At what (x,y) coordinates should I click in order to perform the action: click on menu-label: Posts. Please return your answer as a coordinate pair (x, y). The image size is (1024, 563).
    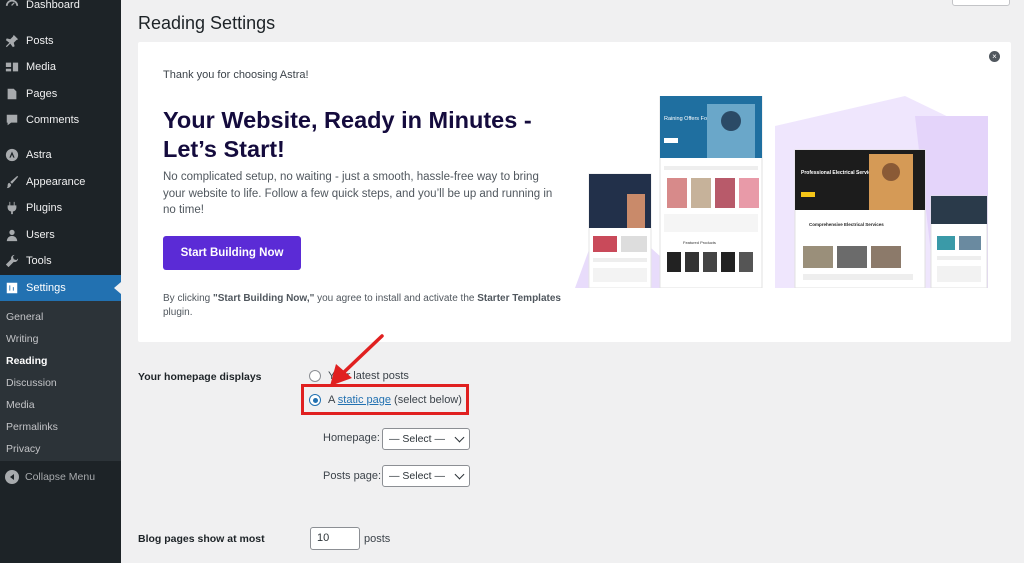
    Looking at the image, I should click on (40, 41).